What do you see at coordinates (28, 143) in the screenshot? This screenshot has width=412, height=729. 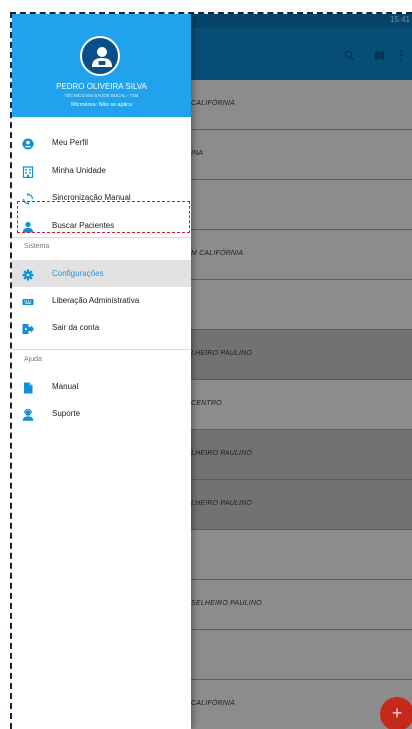 I see `profile-circle-icon` at bounding box center [28, 143].